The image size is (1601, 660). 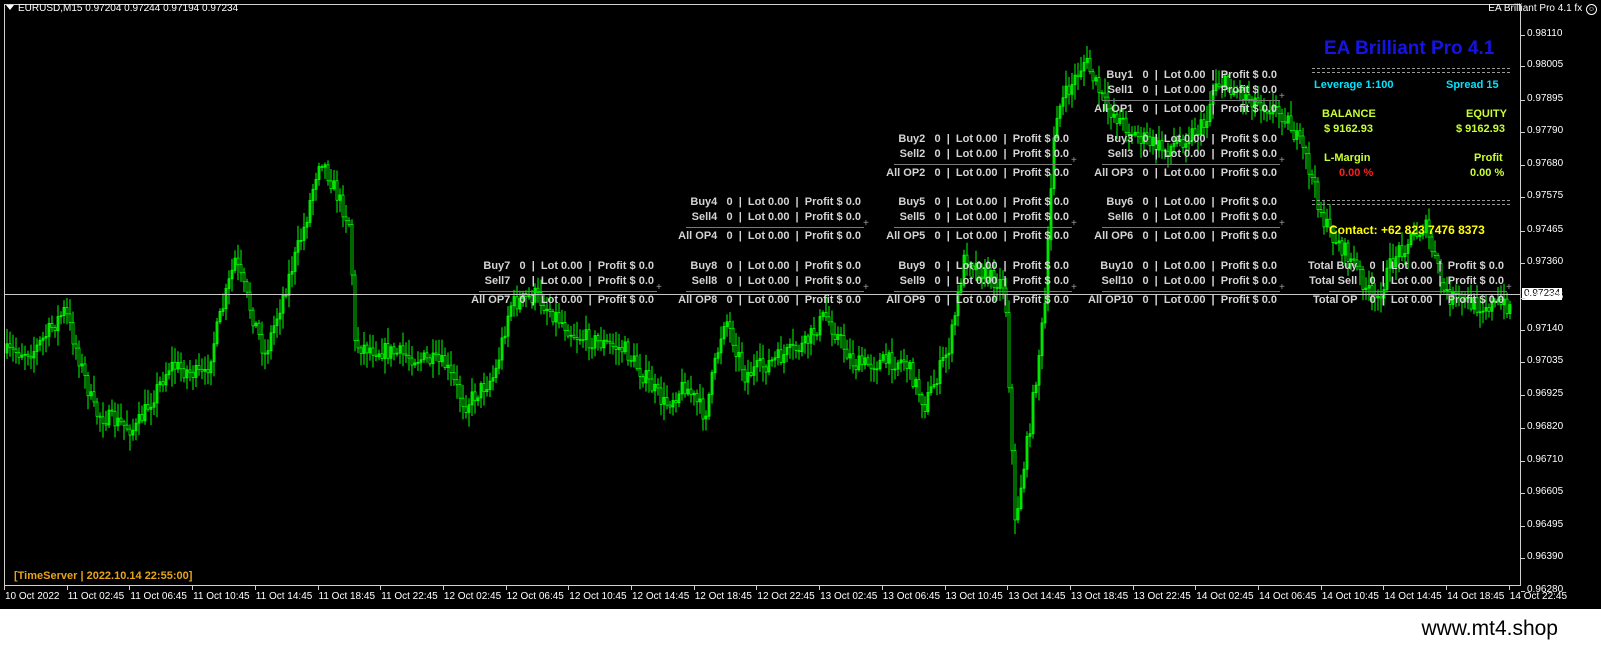 What do you see at coordinates (983, 139) in the screenshot?
I see `order-buy-line: Buy2 0 | Lot 0.00 | Profit $ 0.0` at bounding box center [983, 139].